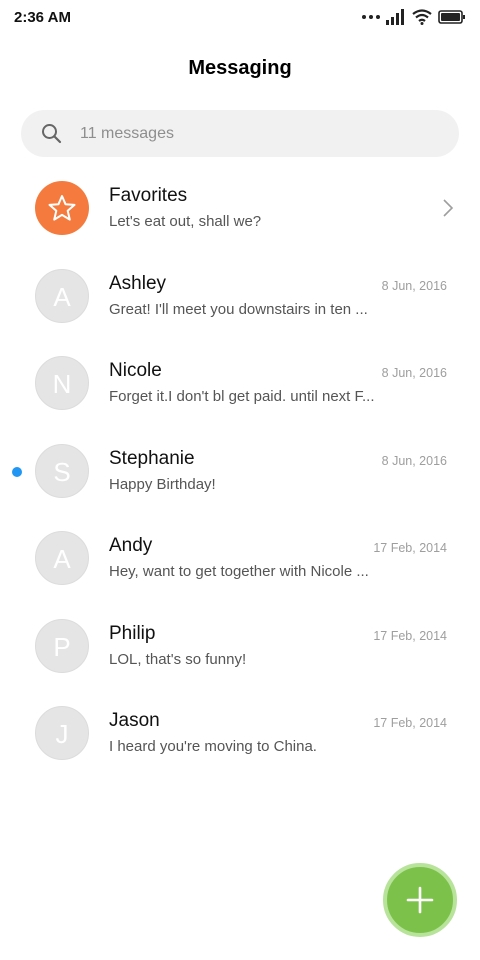 The image size is (480, 960). I want to click on status-icons, so click(414, 17).